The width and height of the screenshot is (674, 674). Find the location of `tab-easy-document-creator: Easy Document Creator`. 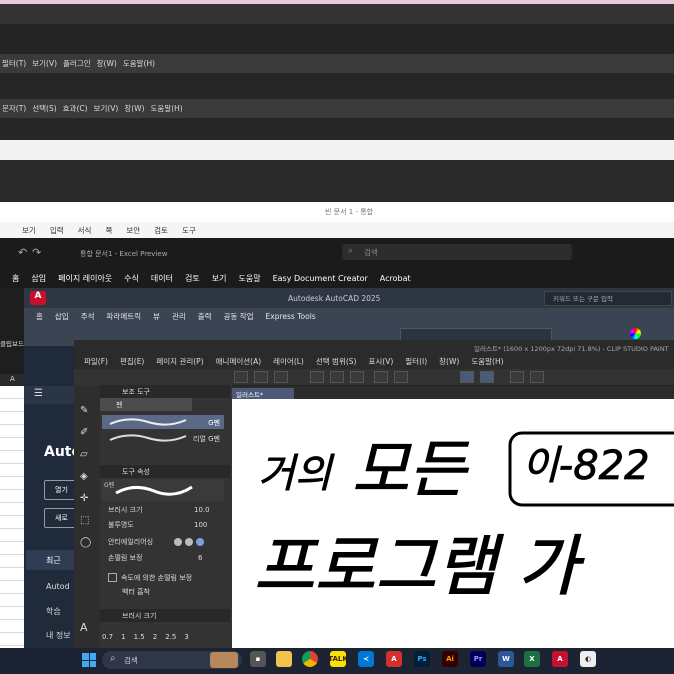

tab-easy-document-creator: Easy Document Creator is located at coordinates (320, 278).